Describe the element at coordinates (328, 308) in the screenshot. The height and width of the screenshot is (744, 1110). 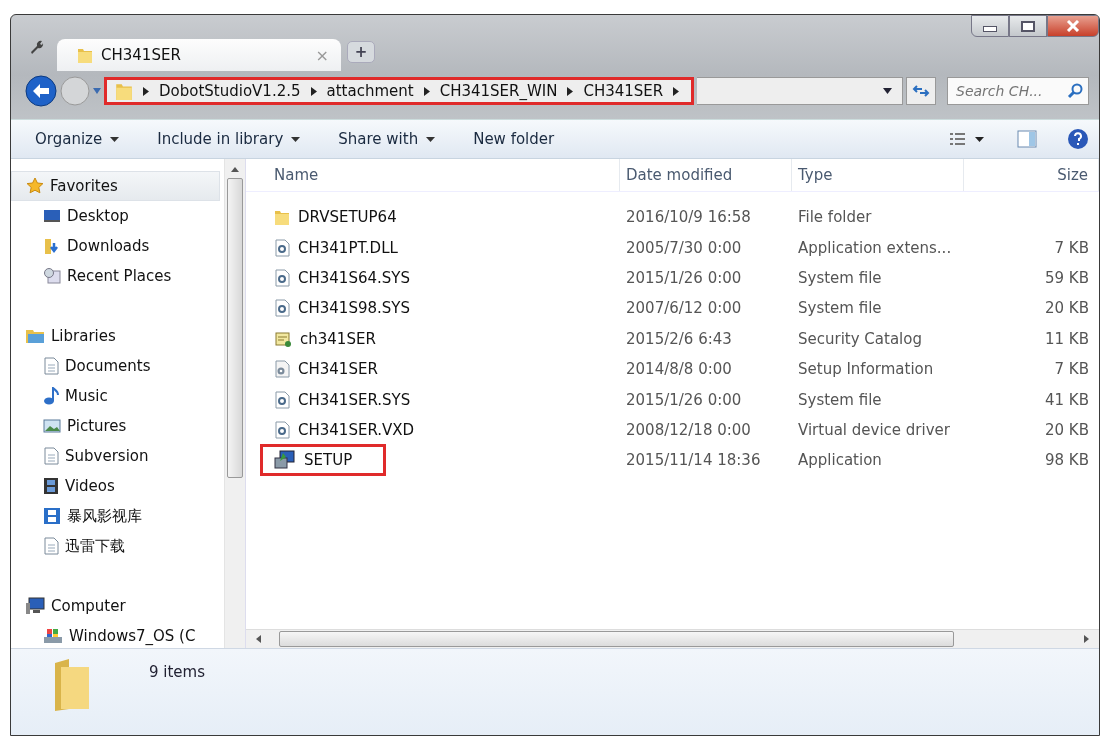
I see `file-name-cell: CH341S98.SYS` at that location.